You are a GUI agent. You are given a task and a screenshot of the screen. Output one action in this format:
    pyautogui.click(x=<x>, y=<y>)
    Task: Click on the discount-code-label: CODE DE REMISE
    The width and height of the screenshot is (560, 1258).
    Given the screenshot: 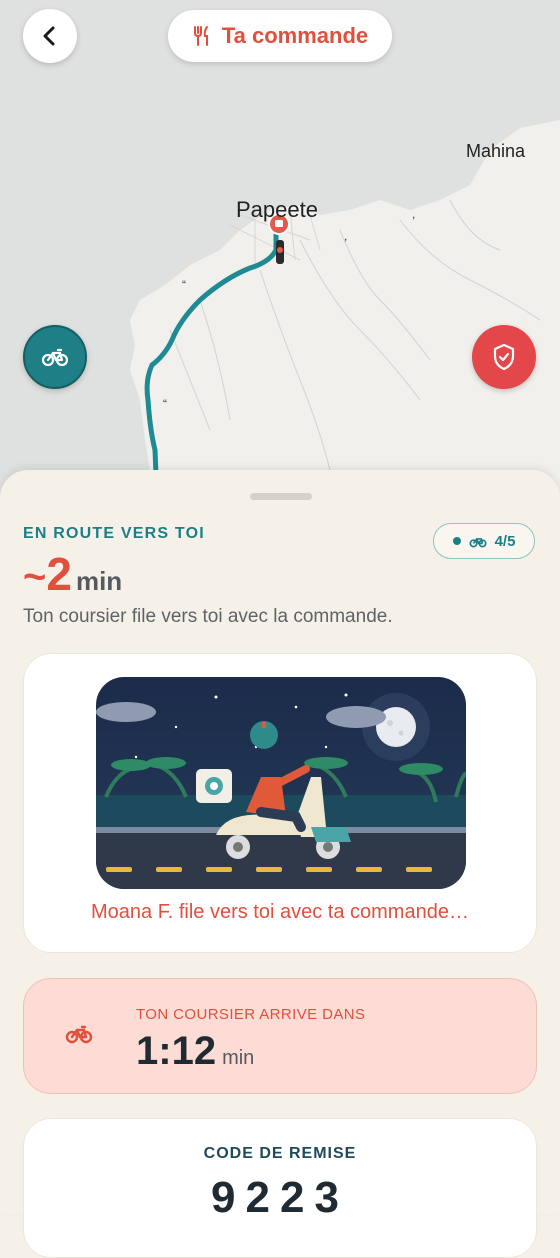 What is the action you would take?
    pyautogui.click(x=280, y=1153)
    